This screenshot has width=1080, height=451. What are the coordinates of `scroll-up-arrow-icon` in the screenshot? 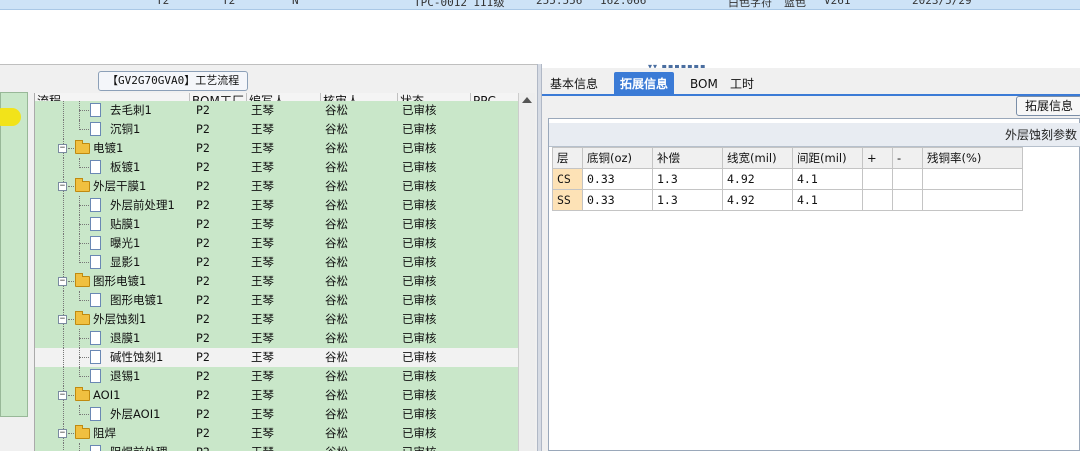 It's located at (527, 100).